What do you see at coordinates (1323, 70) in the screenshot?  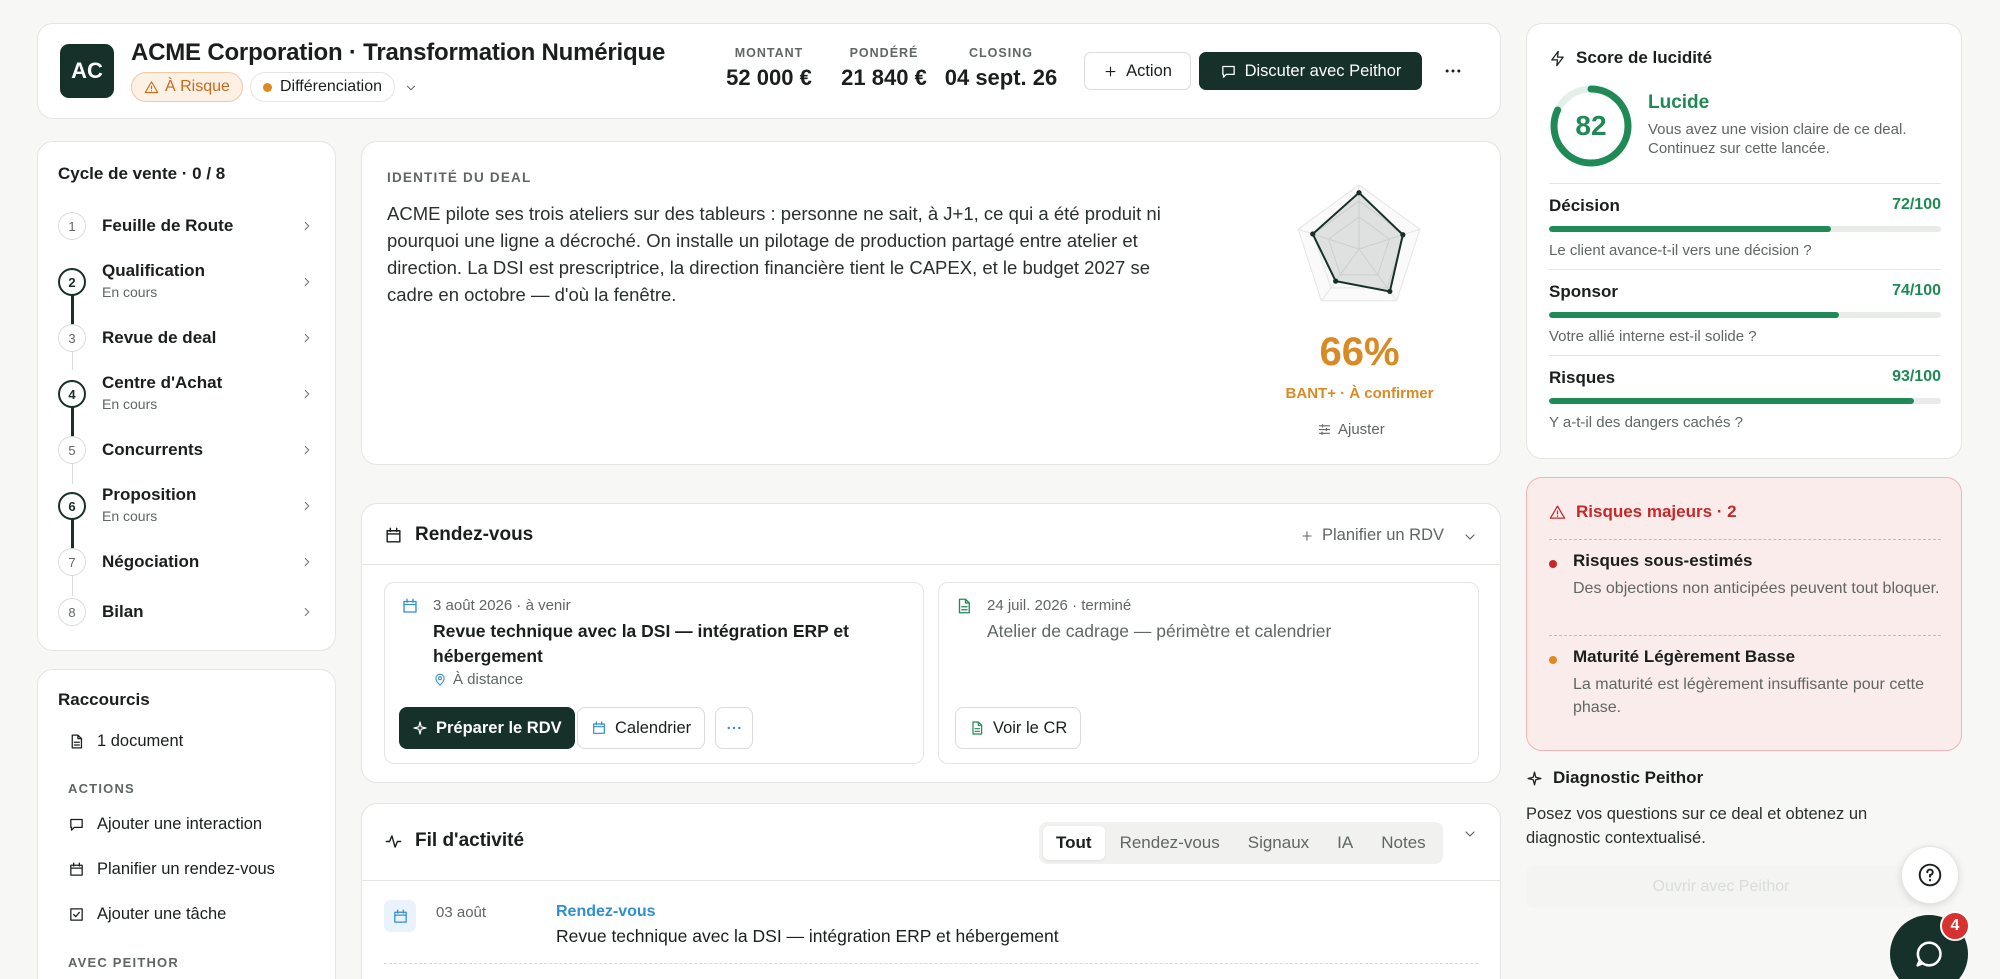 I see `discuss-button-label: Discuter avec Peithor` at bounding box center [1323, 70].